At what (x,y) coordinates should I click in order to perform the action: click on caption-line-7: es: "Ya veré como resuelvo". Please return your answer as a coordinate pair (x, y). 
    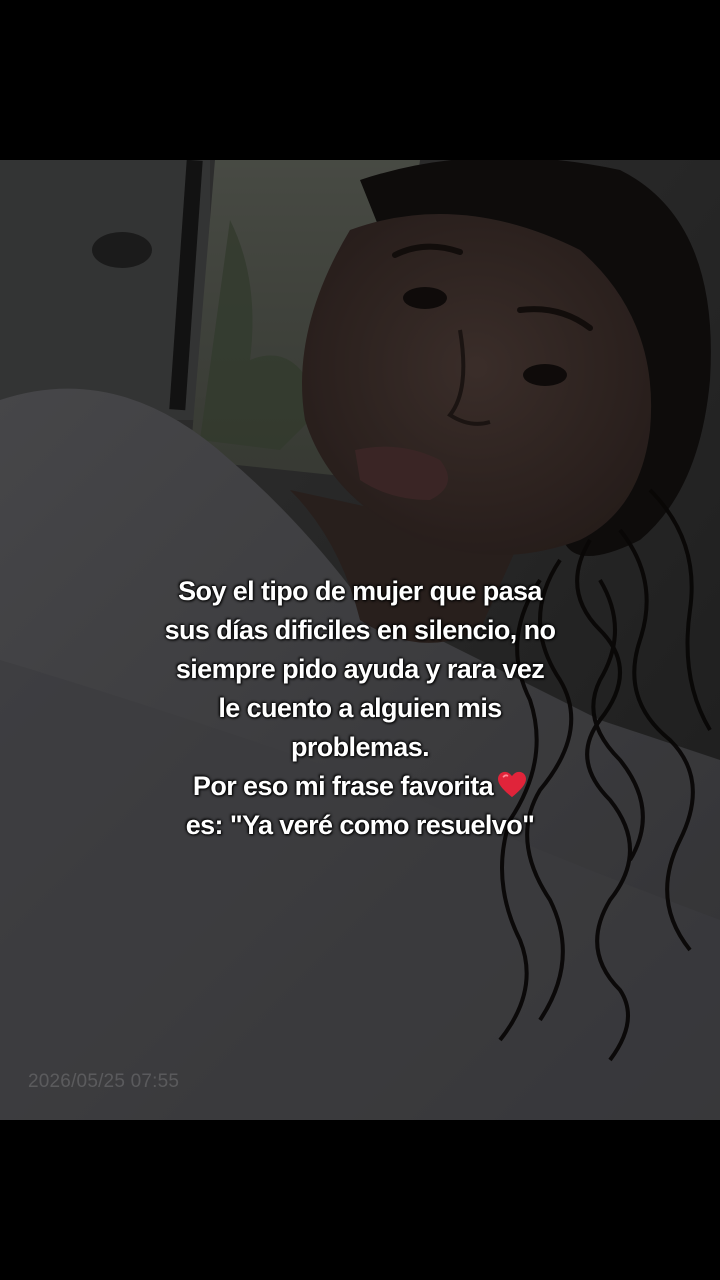
    Looking at the image, I should click on (360, 825).